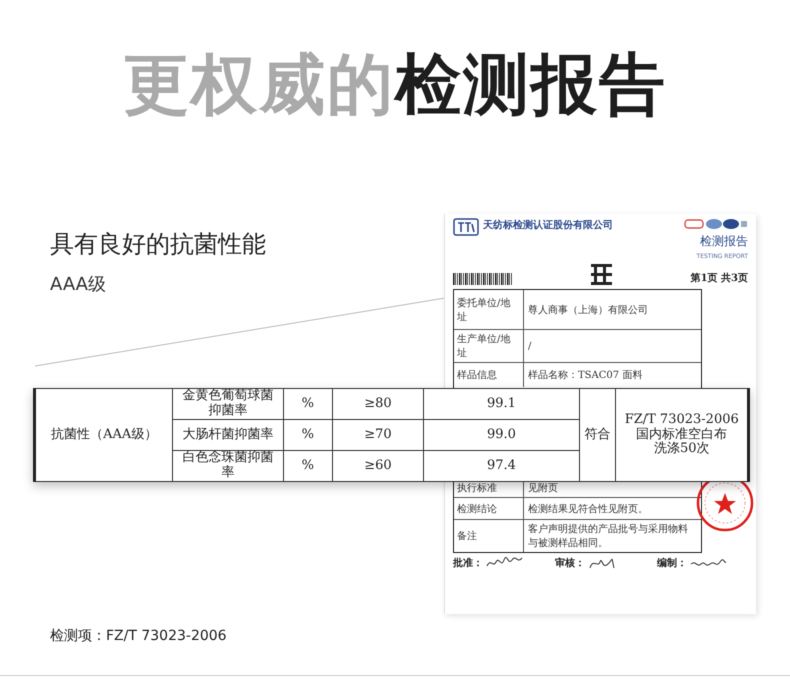 The height and width of the screenshot is (696, 790). Describe the element at coordinates (468, 563) in the screenshot. I see `signature-label: 批准：` at that location.